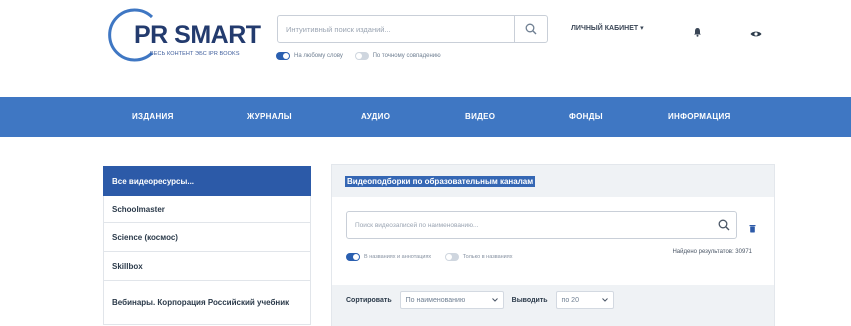 The width and height of the screenshot is (851, 326). I want to click on cabinet-menu: ЛИЧНЫЙ КАБИНЕТ ▾, so click(607, 28).